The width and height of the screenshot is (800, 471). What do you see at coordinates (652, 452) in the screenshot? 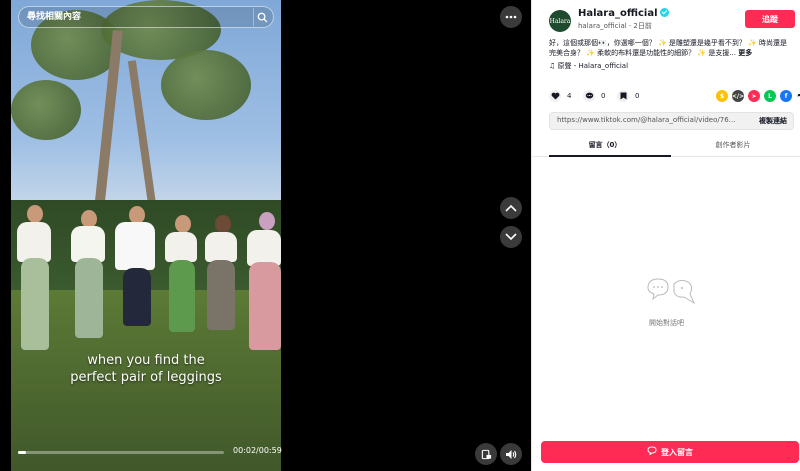
I see `chat-bubble-icon` at bounding box center [652, 452].